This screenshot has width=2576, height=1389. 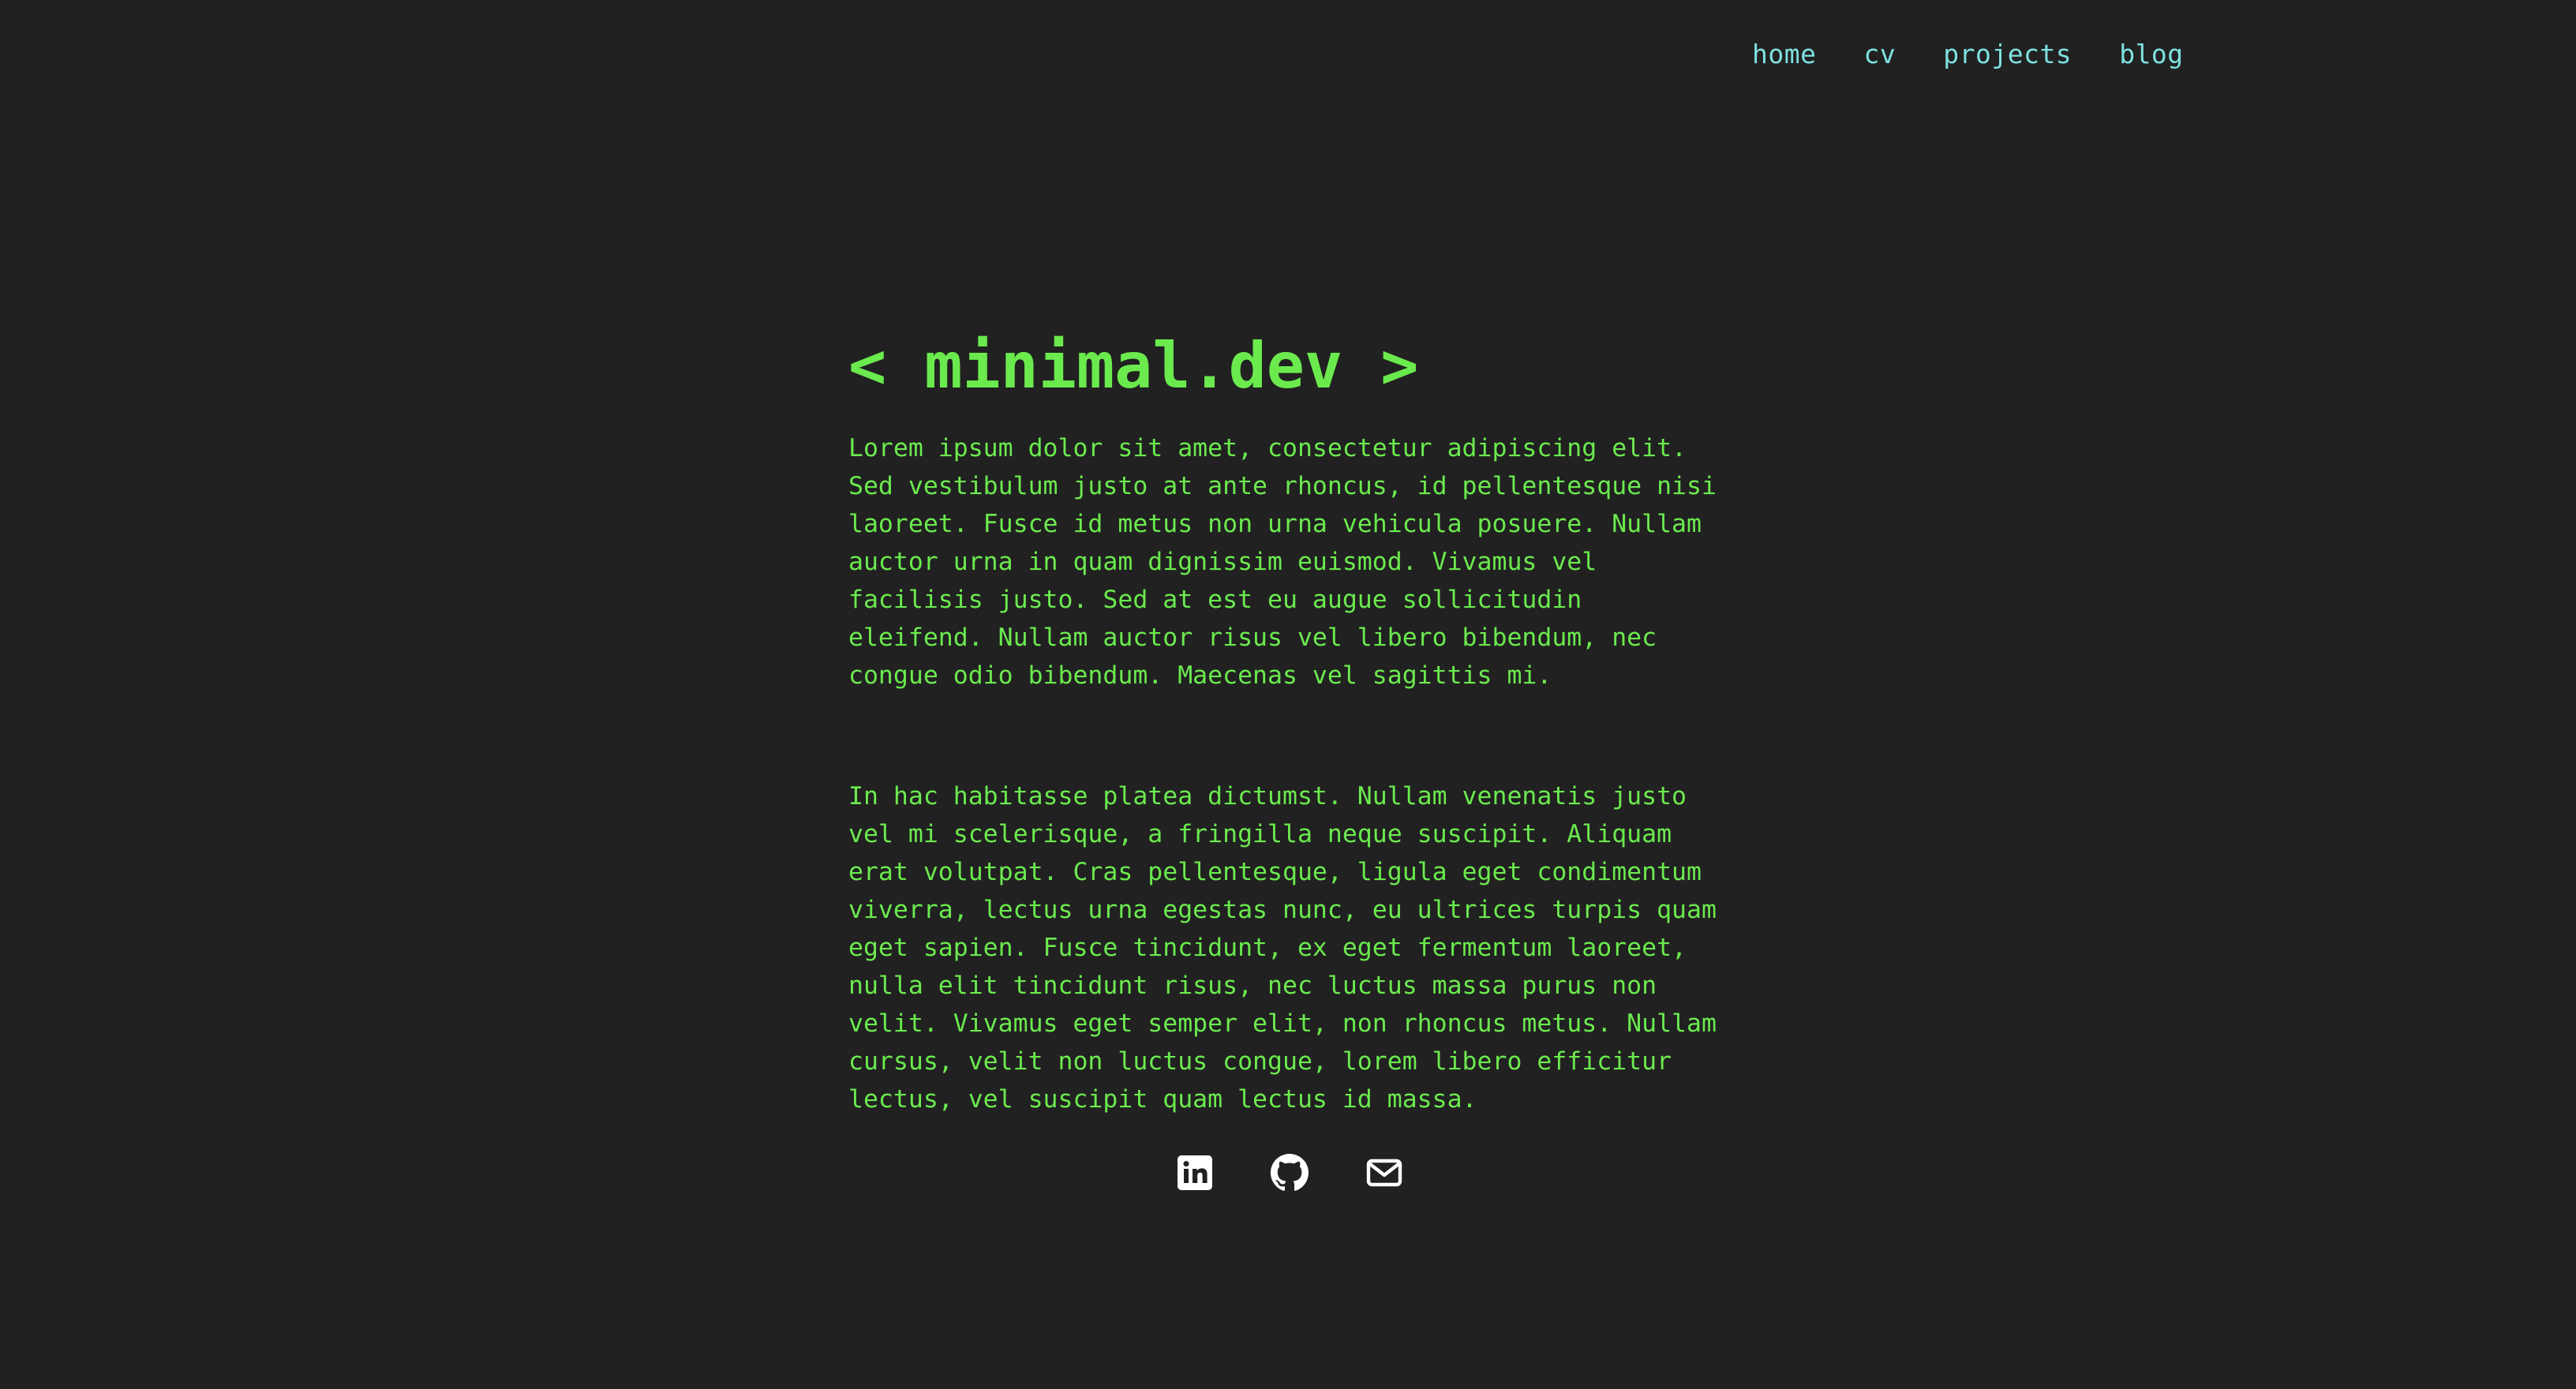 I want to click on nav-link-projects: projects, so click(x=2007, y=55).